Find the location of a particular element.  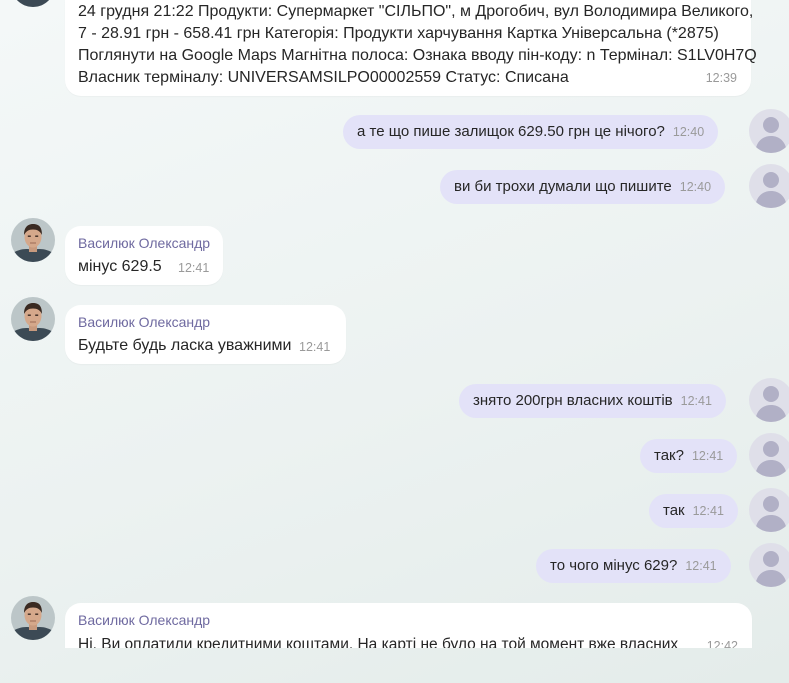

outgoing-message: так 12:41 is located at coordinates (693, 511).